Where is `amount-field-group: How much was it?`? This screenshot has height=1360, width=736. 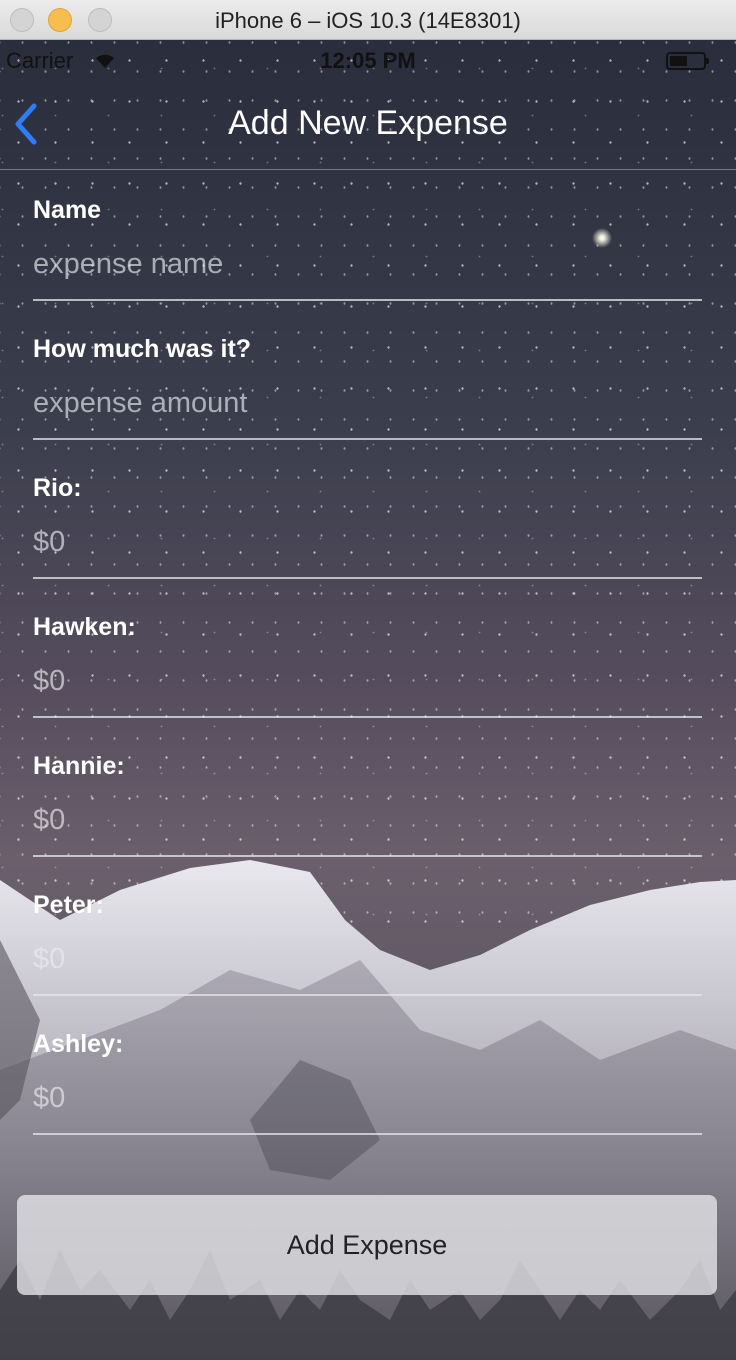
amount-field-group: How much was it? is located at coordinates (367, 378).